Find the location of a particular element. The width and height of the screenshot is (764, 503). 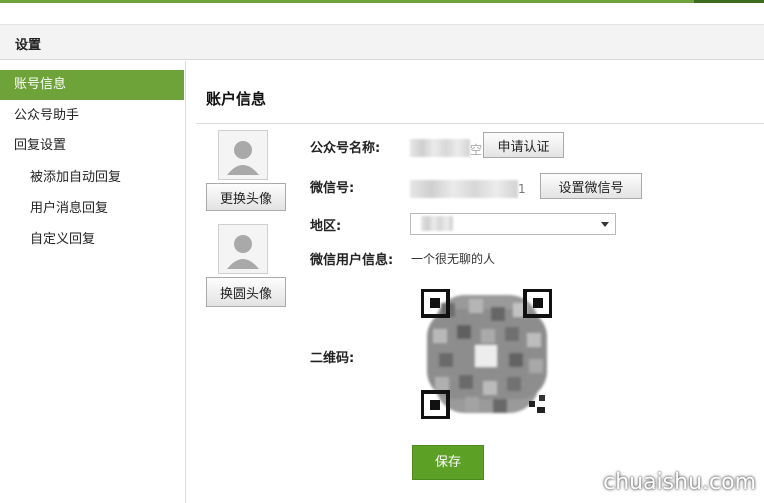

top-accent-bar is located at coordinates (382, 1).